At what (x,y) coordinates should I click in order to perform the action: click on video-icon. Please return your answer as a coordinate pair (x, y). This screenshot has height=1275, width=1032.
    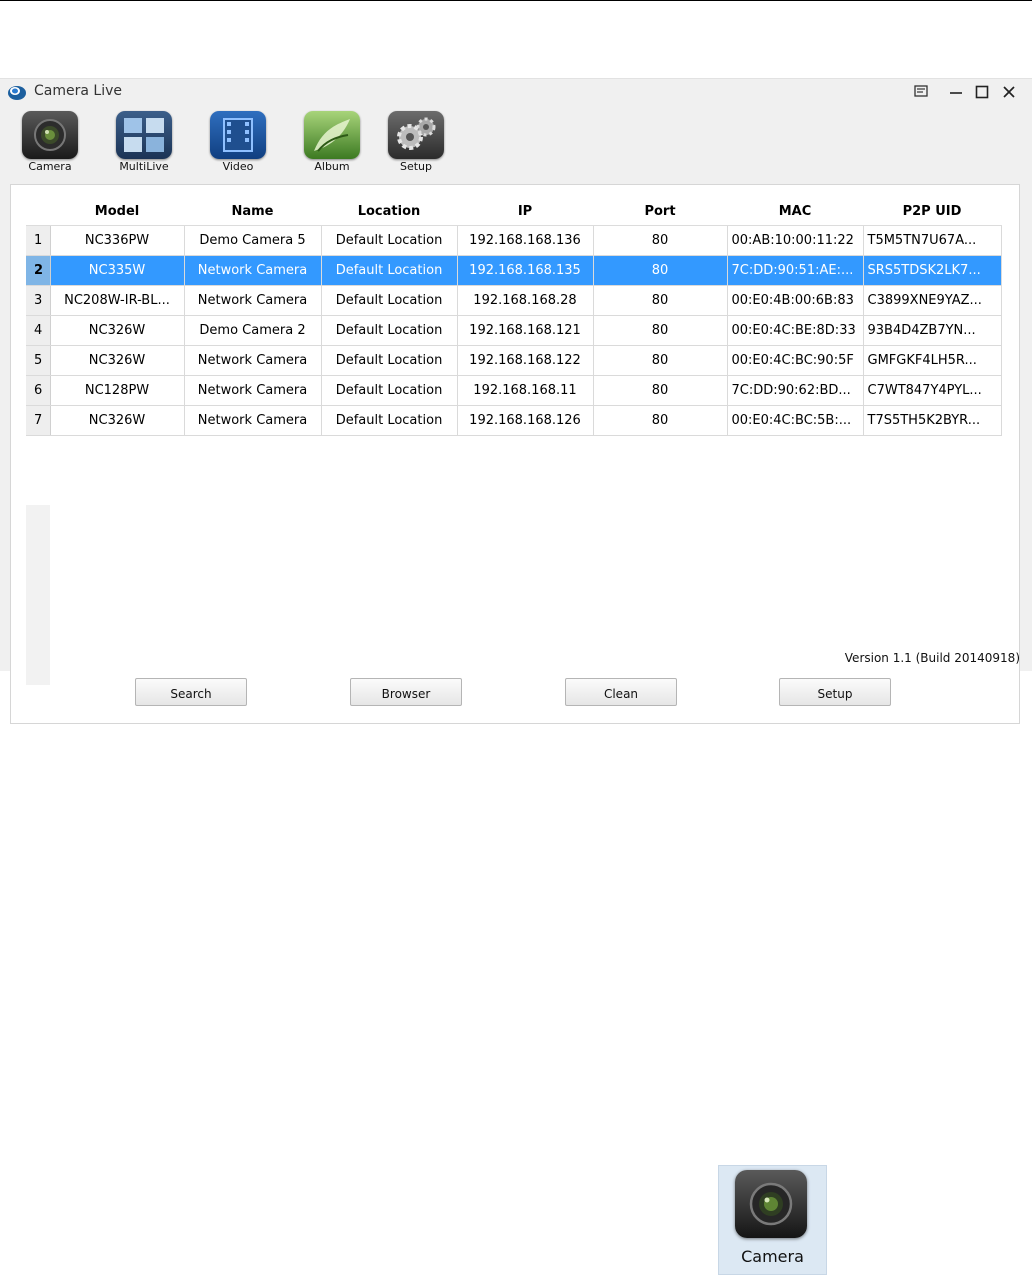
    Looking at the image, I should click on (238, 135).